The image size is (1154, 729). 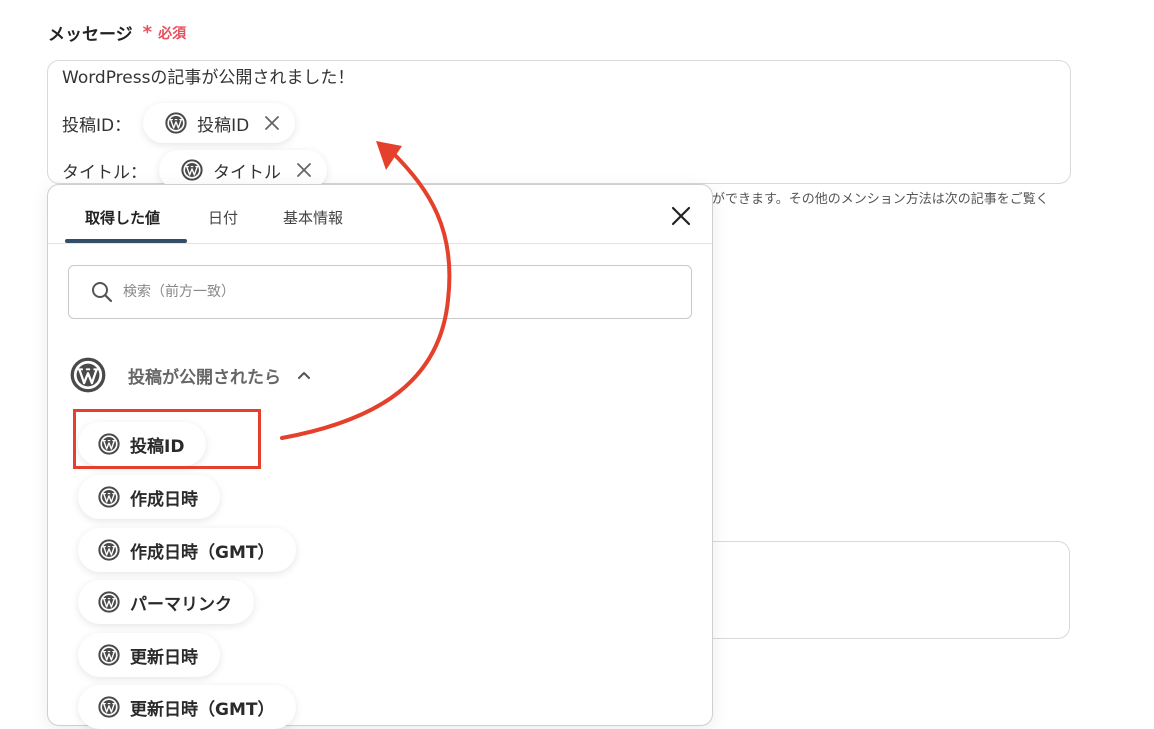 I want to click on background-field, so click(x=891, y=590).